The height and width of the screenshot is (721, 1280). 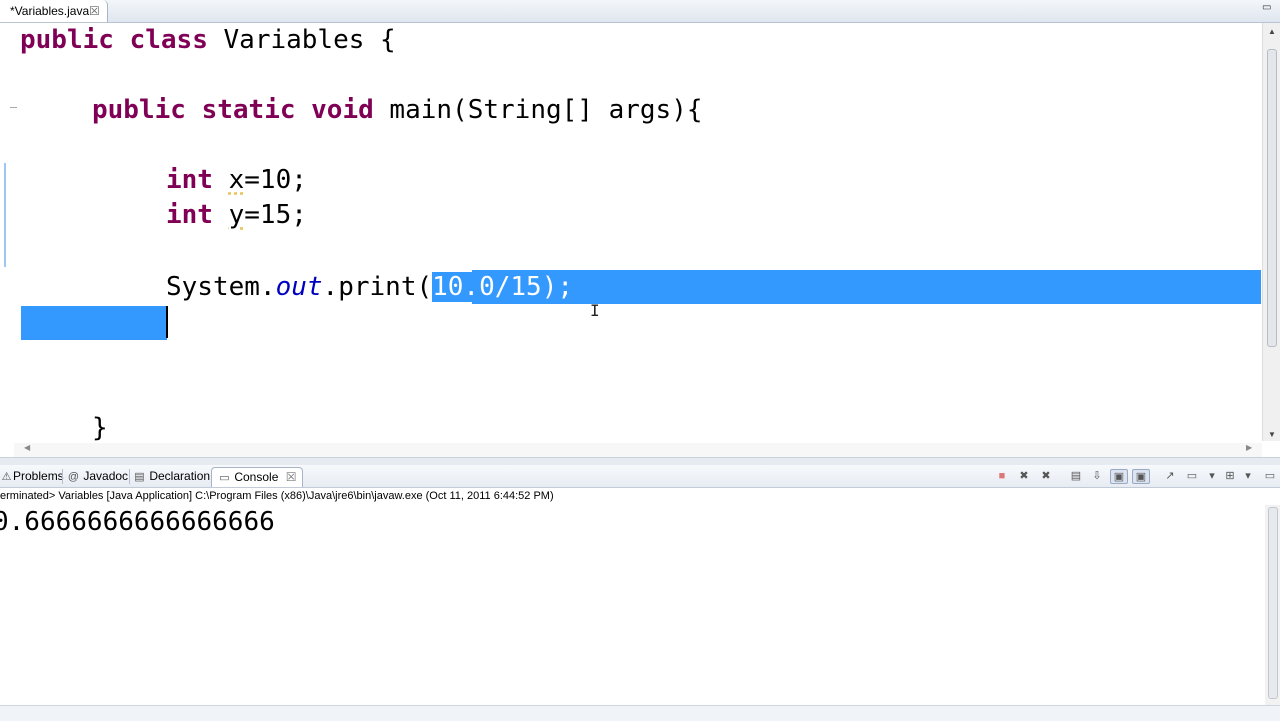 What do you see at coordinates (1249, 447) in the screenshot?
I see `scroll-right-icon: ▶` at bounding box center [1249, 447].